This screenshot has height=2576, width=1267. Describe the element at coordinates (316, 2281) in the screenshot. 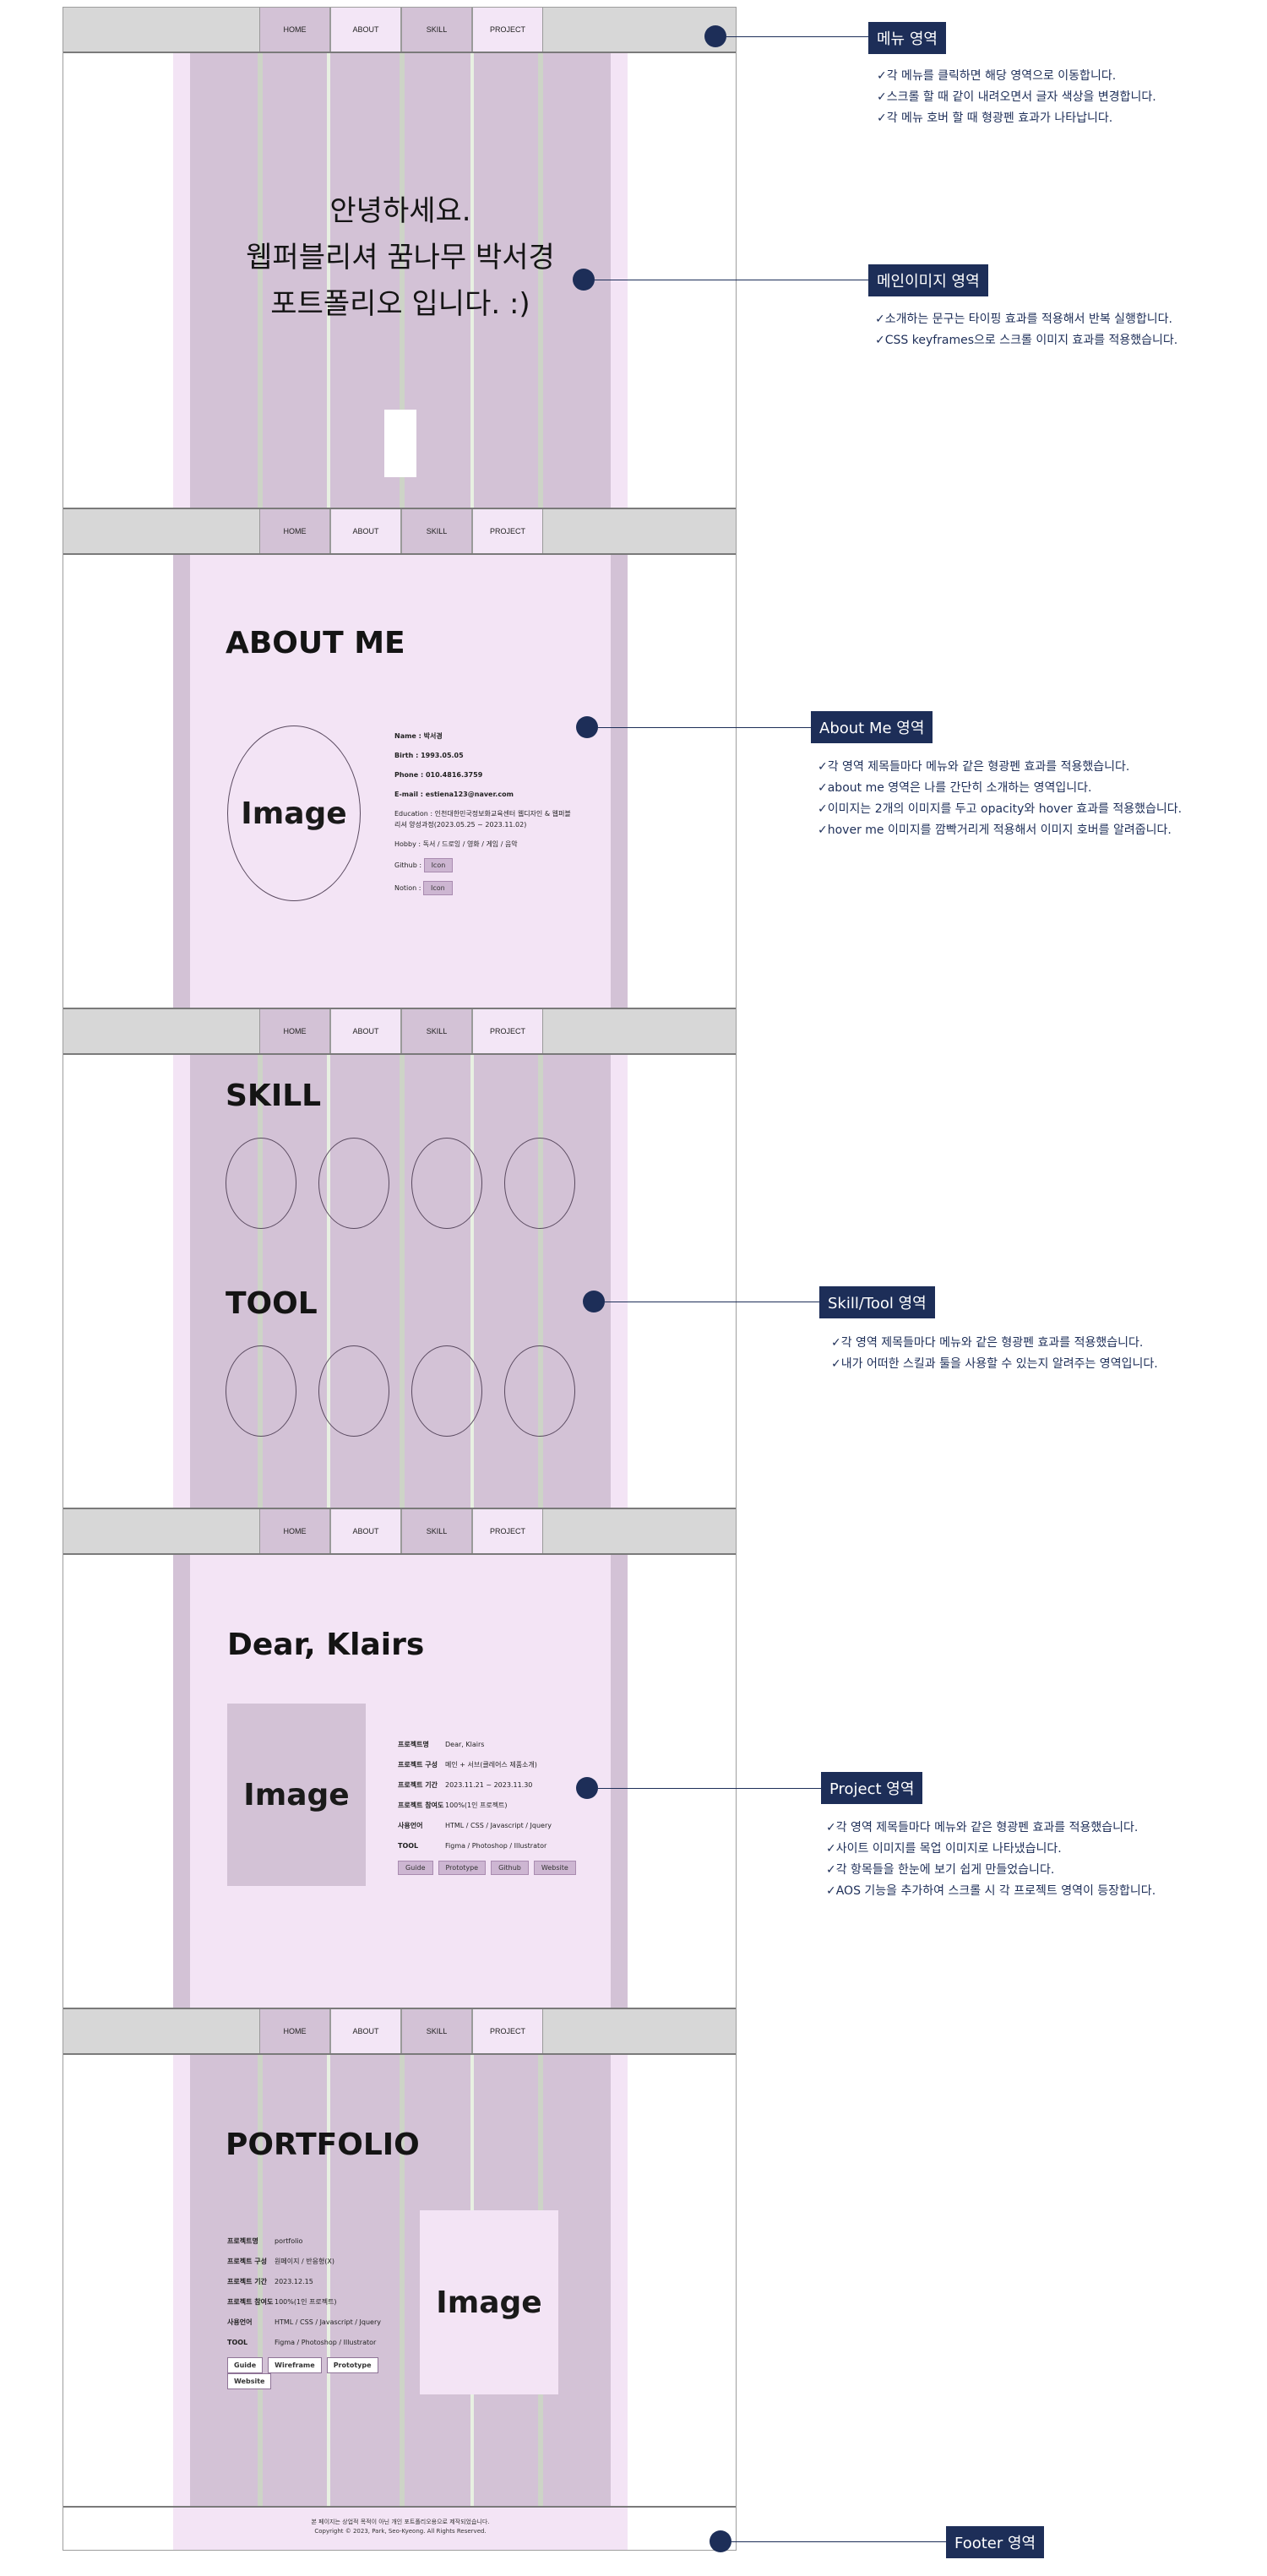

I see `portfolio-row: 프로젝트 기간 2023.12.15` at that location.